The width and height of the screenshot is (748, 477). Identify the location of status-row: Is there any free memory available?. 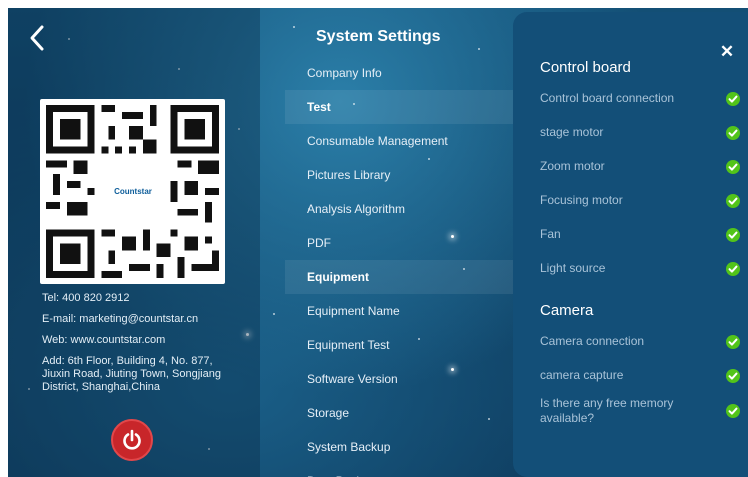
(640, 411).